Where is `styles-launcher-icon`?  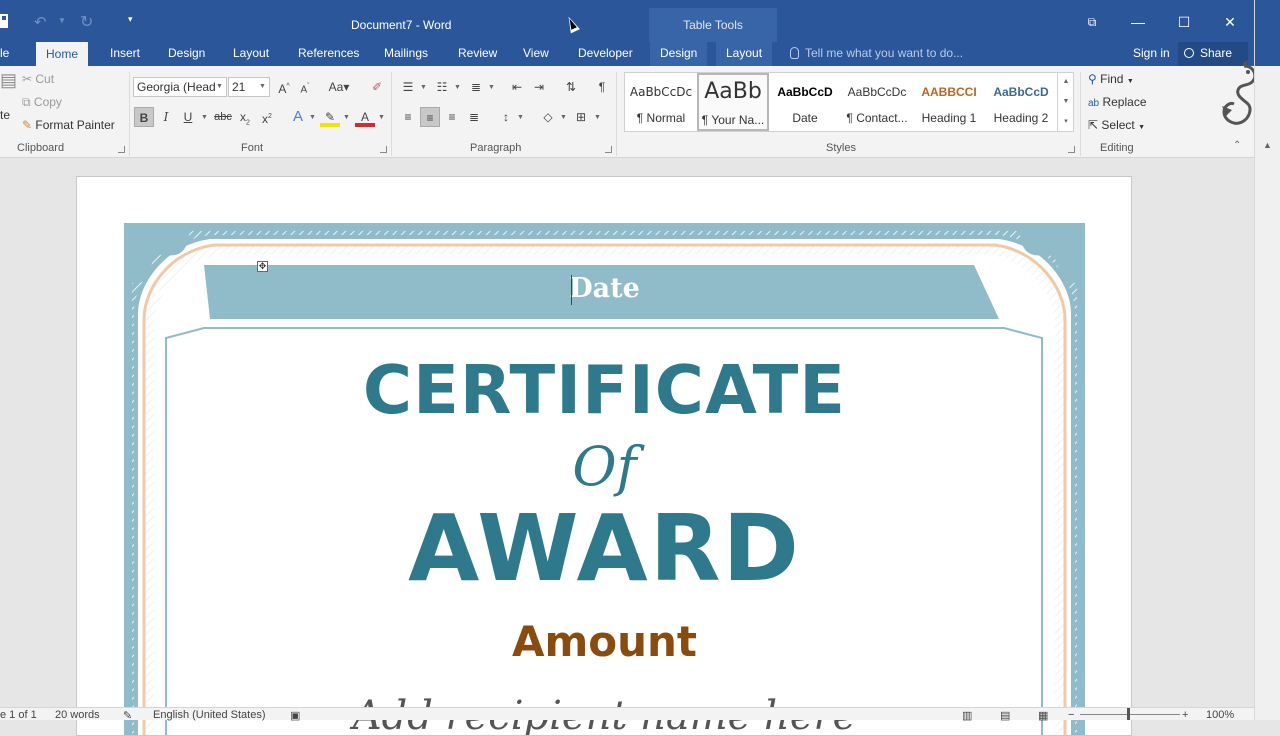 styles-launcher-icon is located at coordinates (1071, 149).